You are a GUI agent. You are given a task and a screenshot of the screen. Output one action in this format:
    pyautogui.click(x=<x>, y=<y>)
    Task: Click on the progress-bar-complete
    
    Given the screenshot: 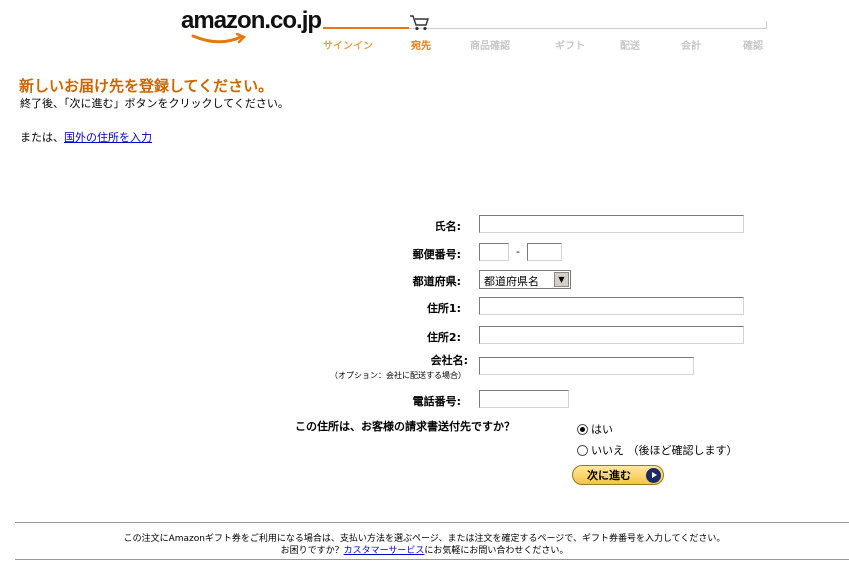 What is the action you would take?
    pyautogui.click(x=366, y=28)
    